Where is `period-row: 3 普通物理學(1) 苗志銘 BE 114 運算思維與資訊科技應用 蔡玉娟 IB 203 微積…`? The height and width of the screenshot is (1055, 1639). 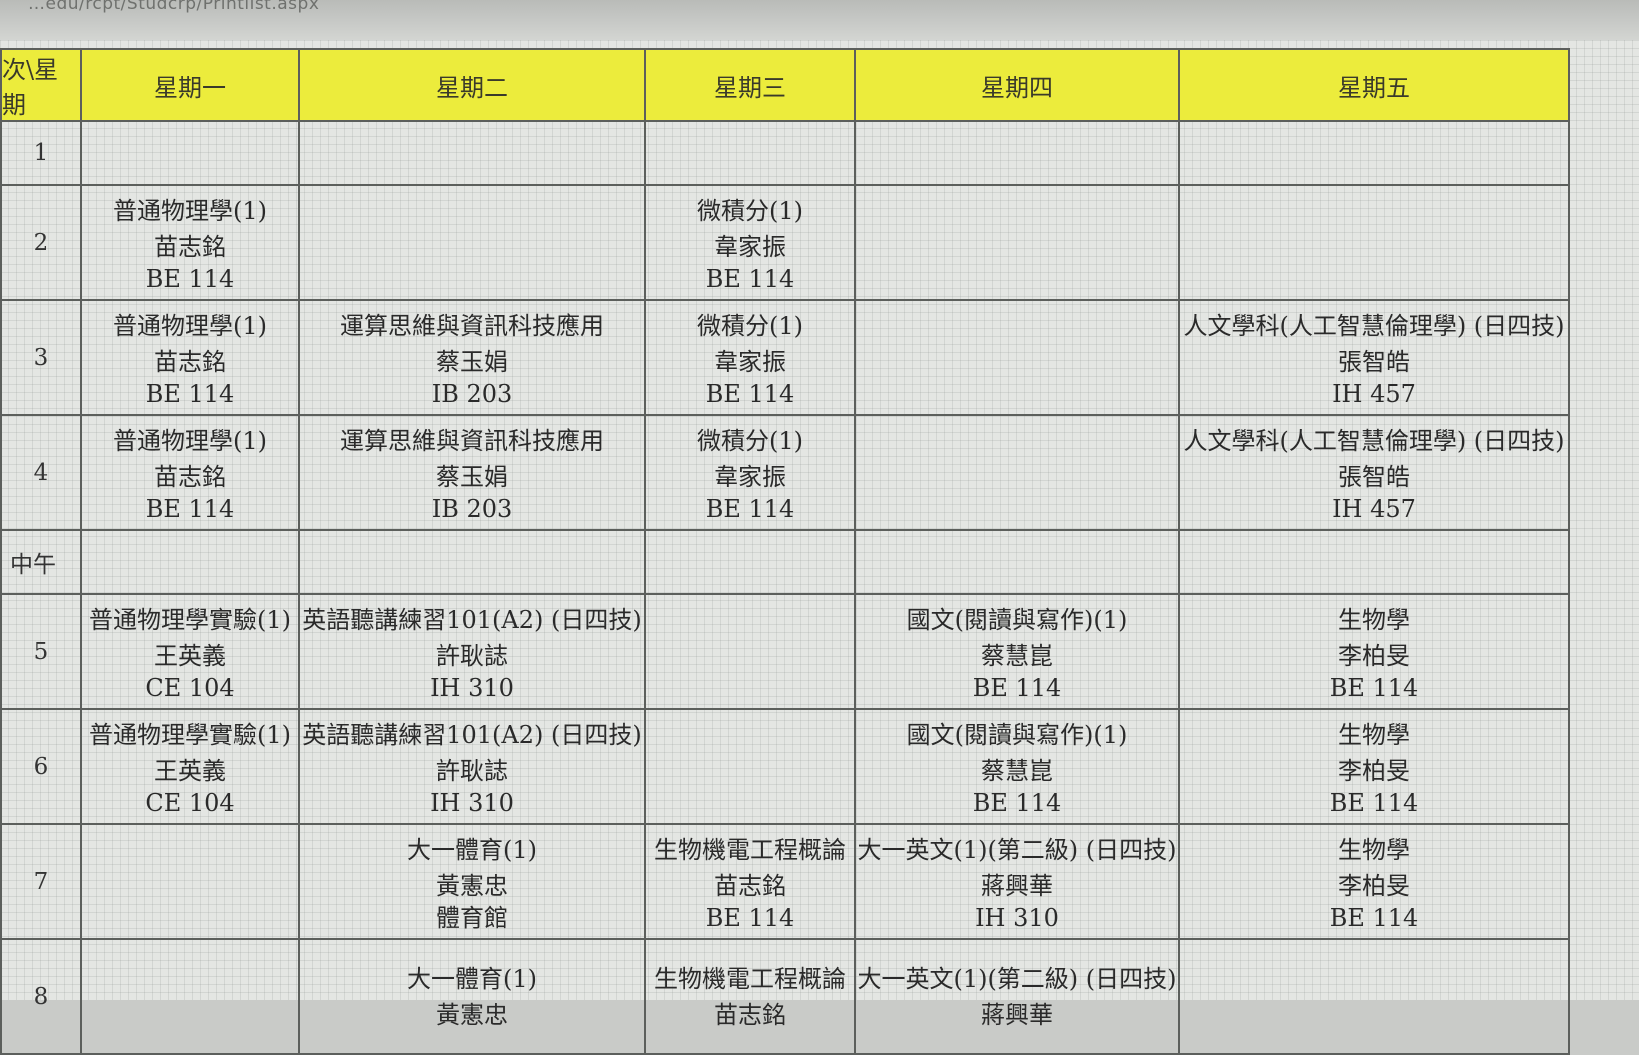 period-row: 3 普通物理學(1) 苗志銘 BE 114 運算思維與資訊科技應用 蔡玉娟 IB 203 微積… is located at coordinates (785, 357).